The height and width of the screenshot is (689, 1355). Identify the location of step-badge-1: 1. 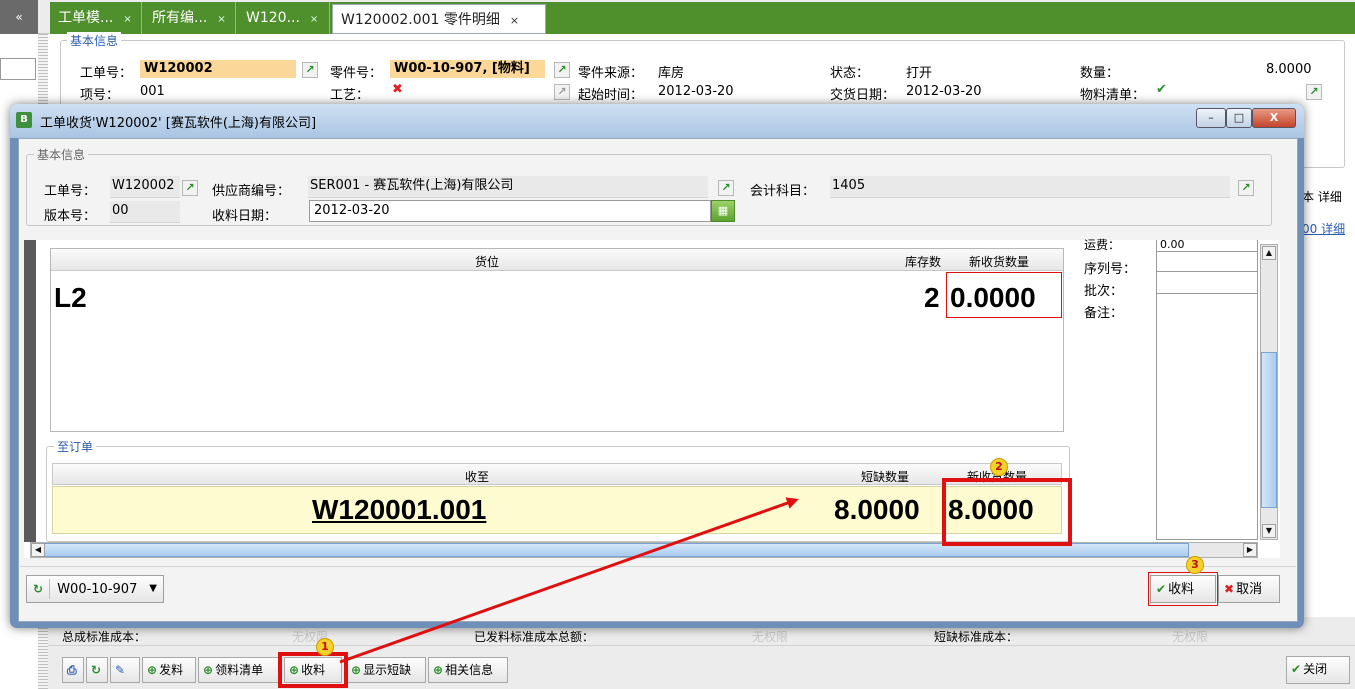
(325, 647).